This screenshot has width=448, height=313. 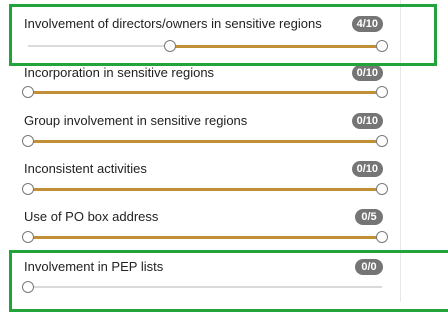 I want to click on risk-row-label: Use of PO box address, so click(x=91, y=216).